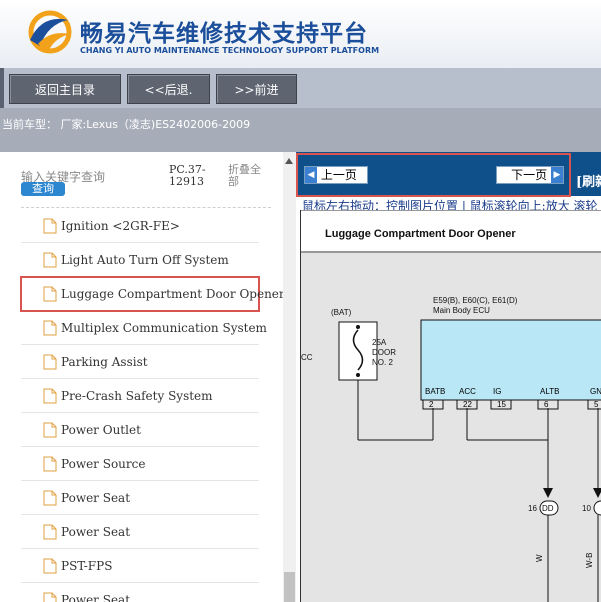  Describe the element at coordinates (289, 161) in the screenshot. I see `scroll-up-icon` at that location.